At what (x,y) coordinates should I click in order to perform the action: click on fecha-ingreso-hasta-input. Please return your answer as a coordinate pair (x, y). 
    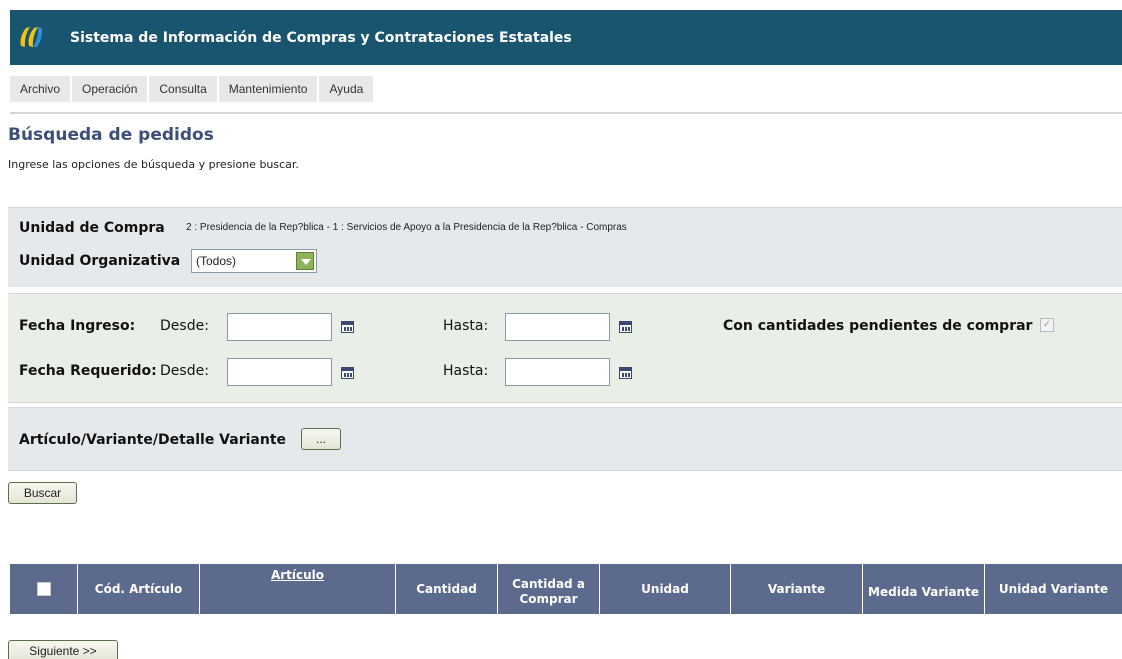
    Looking at the image, I should click on (557, 327).